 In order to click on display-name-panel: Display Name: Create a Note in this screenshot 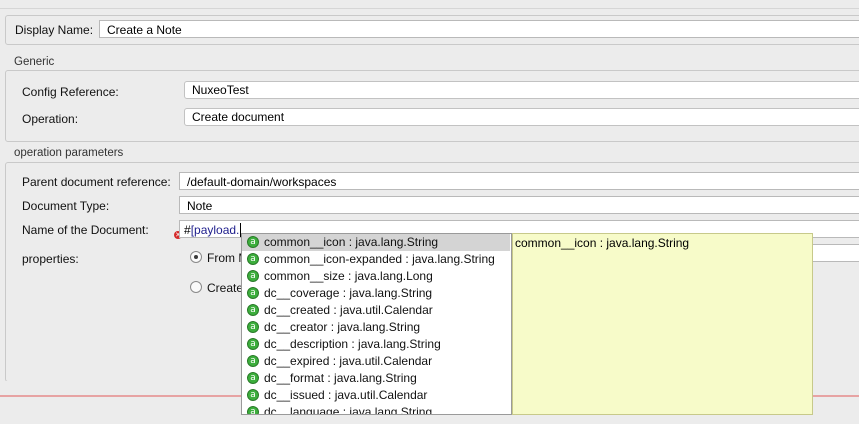, I will do `click(432, 30)`.